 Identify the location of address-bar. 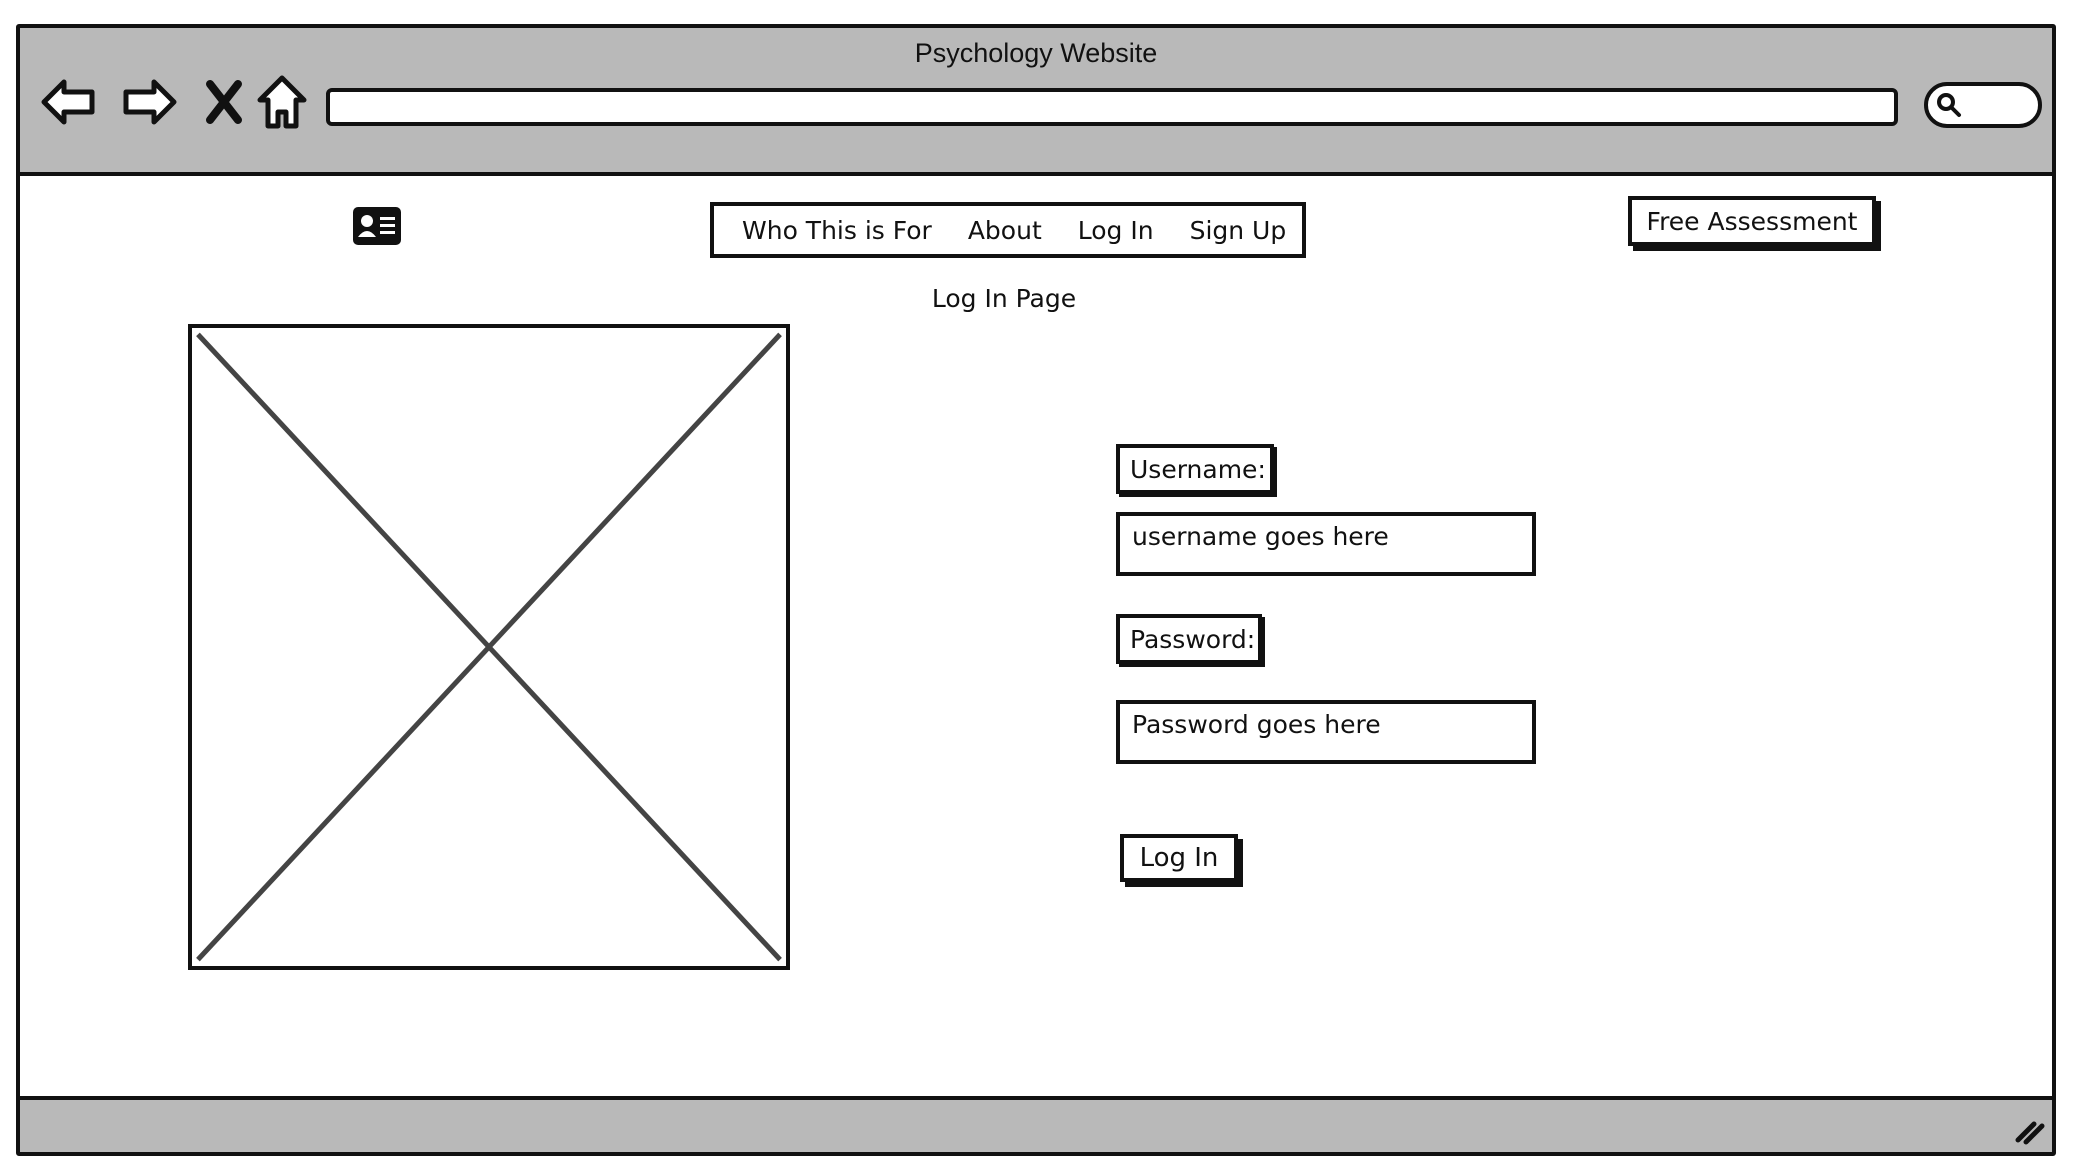
(1112, 107).